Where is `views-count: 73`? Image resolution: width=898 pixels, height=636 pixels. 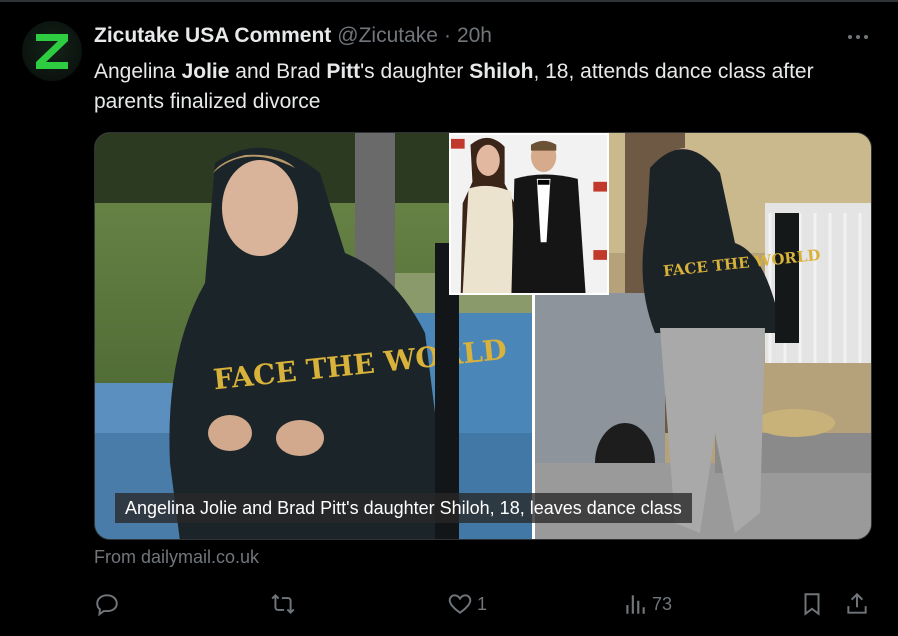 views-count: 73 is located at coordinates (662, 603).